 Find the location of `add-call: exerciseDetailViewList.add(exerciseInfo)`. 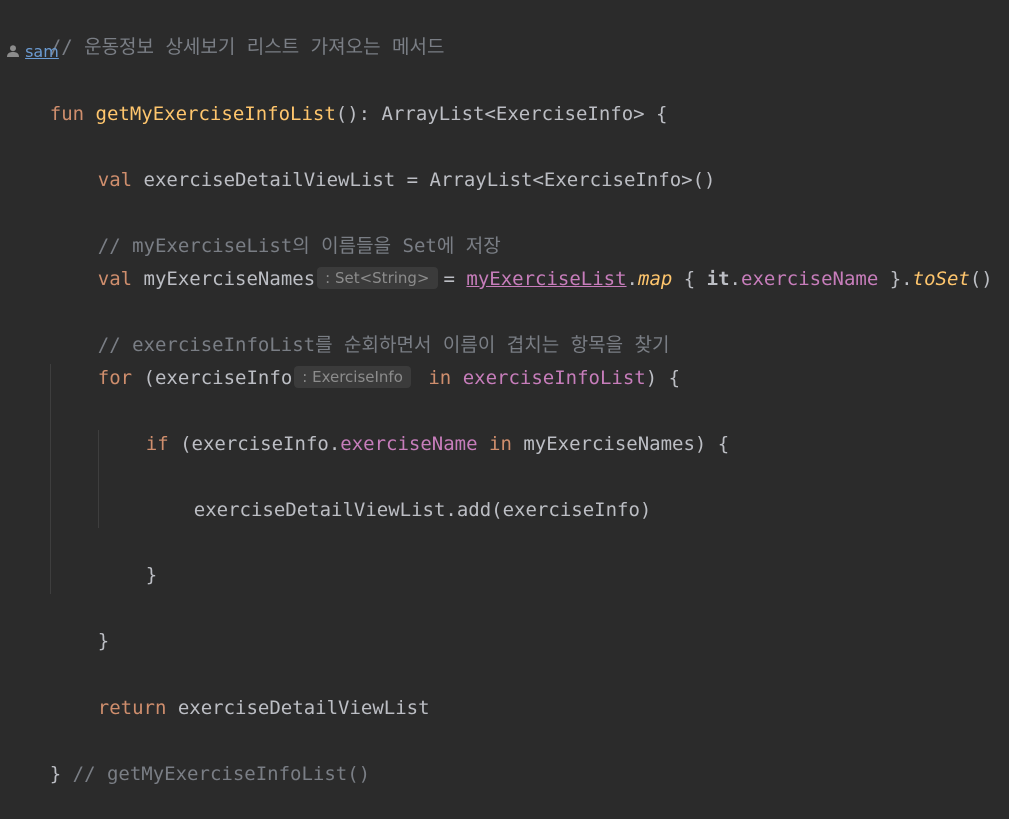

add-call: exerciseDetailViewList.add(exerciseInfo) is located at coordinates (422, 510).